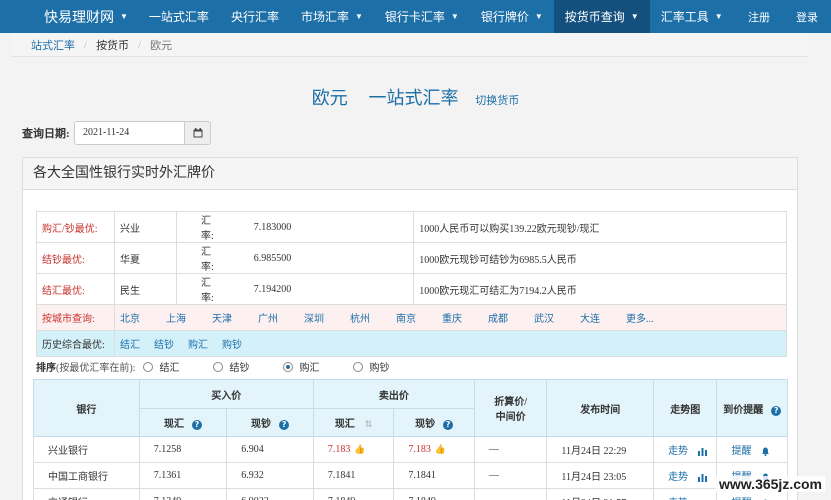 This screenshot has width=831, height=500. I want to click on city-link: 武汉, so click(544, 319).